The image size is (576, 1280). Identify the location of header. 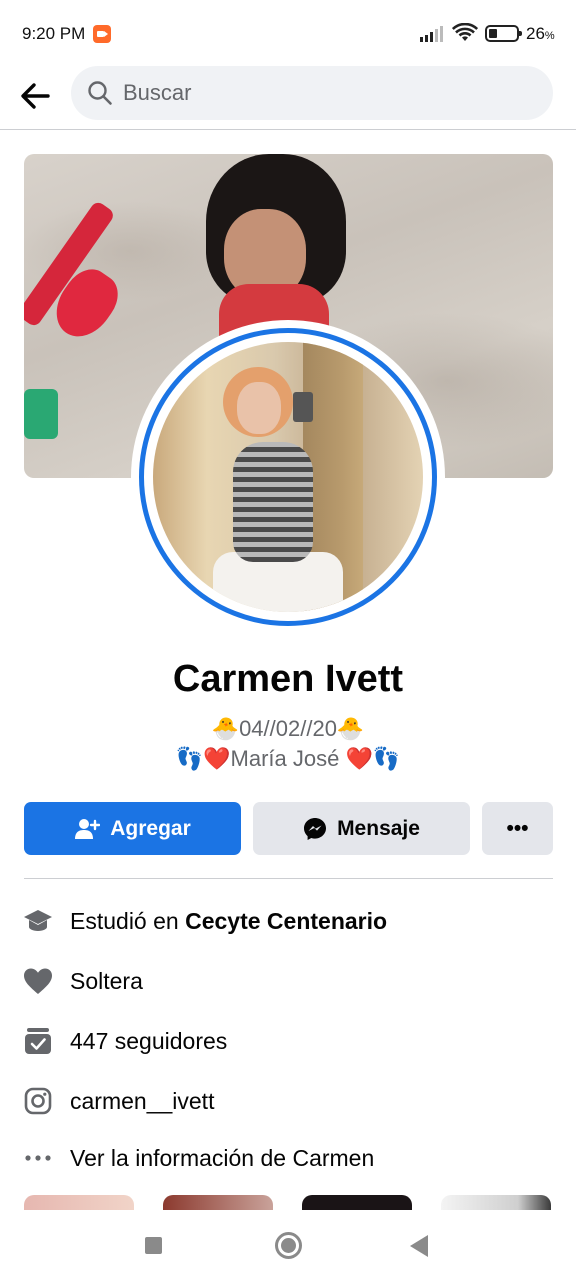
(288, 98).